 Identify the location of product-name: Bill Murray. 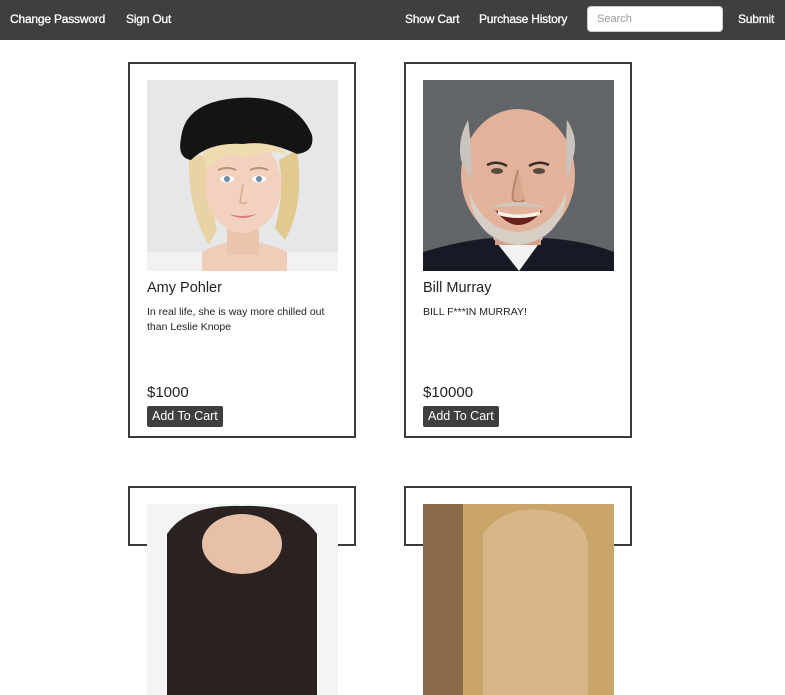
(457, 288).